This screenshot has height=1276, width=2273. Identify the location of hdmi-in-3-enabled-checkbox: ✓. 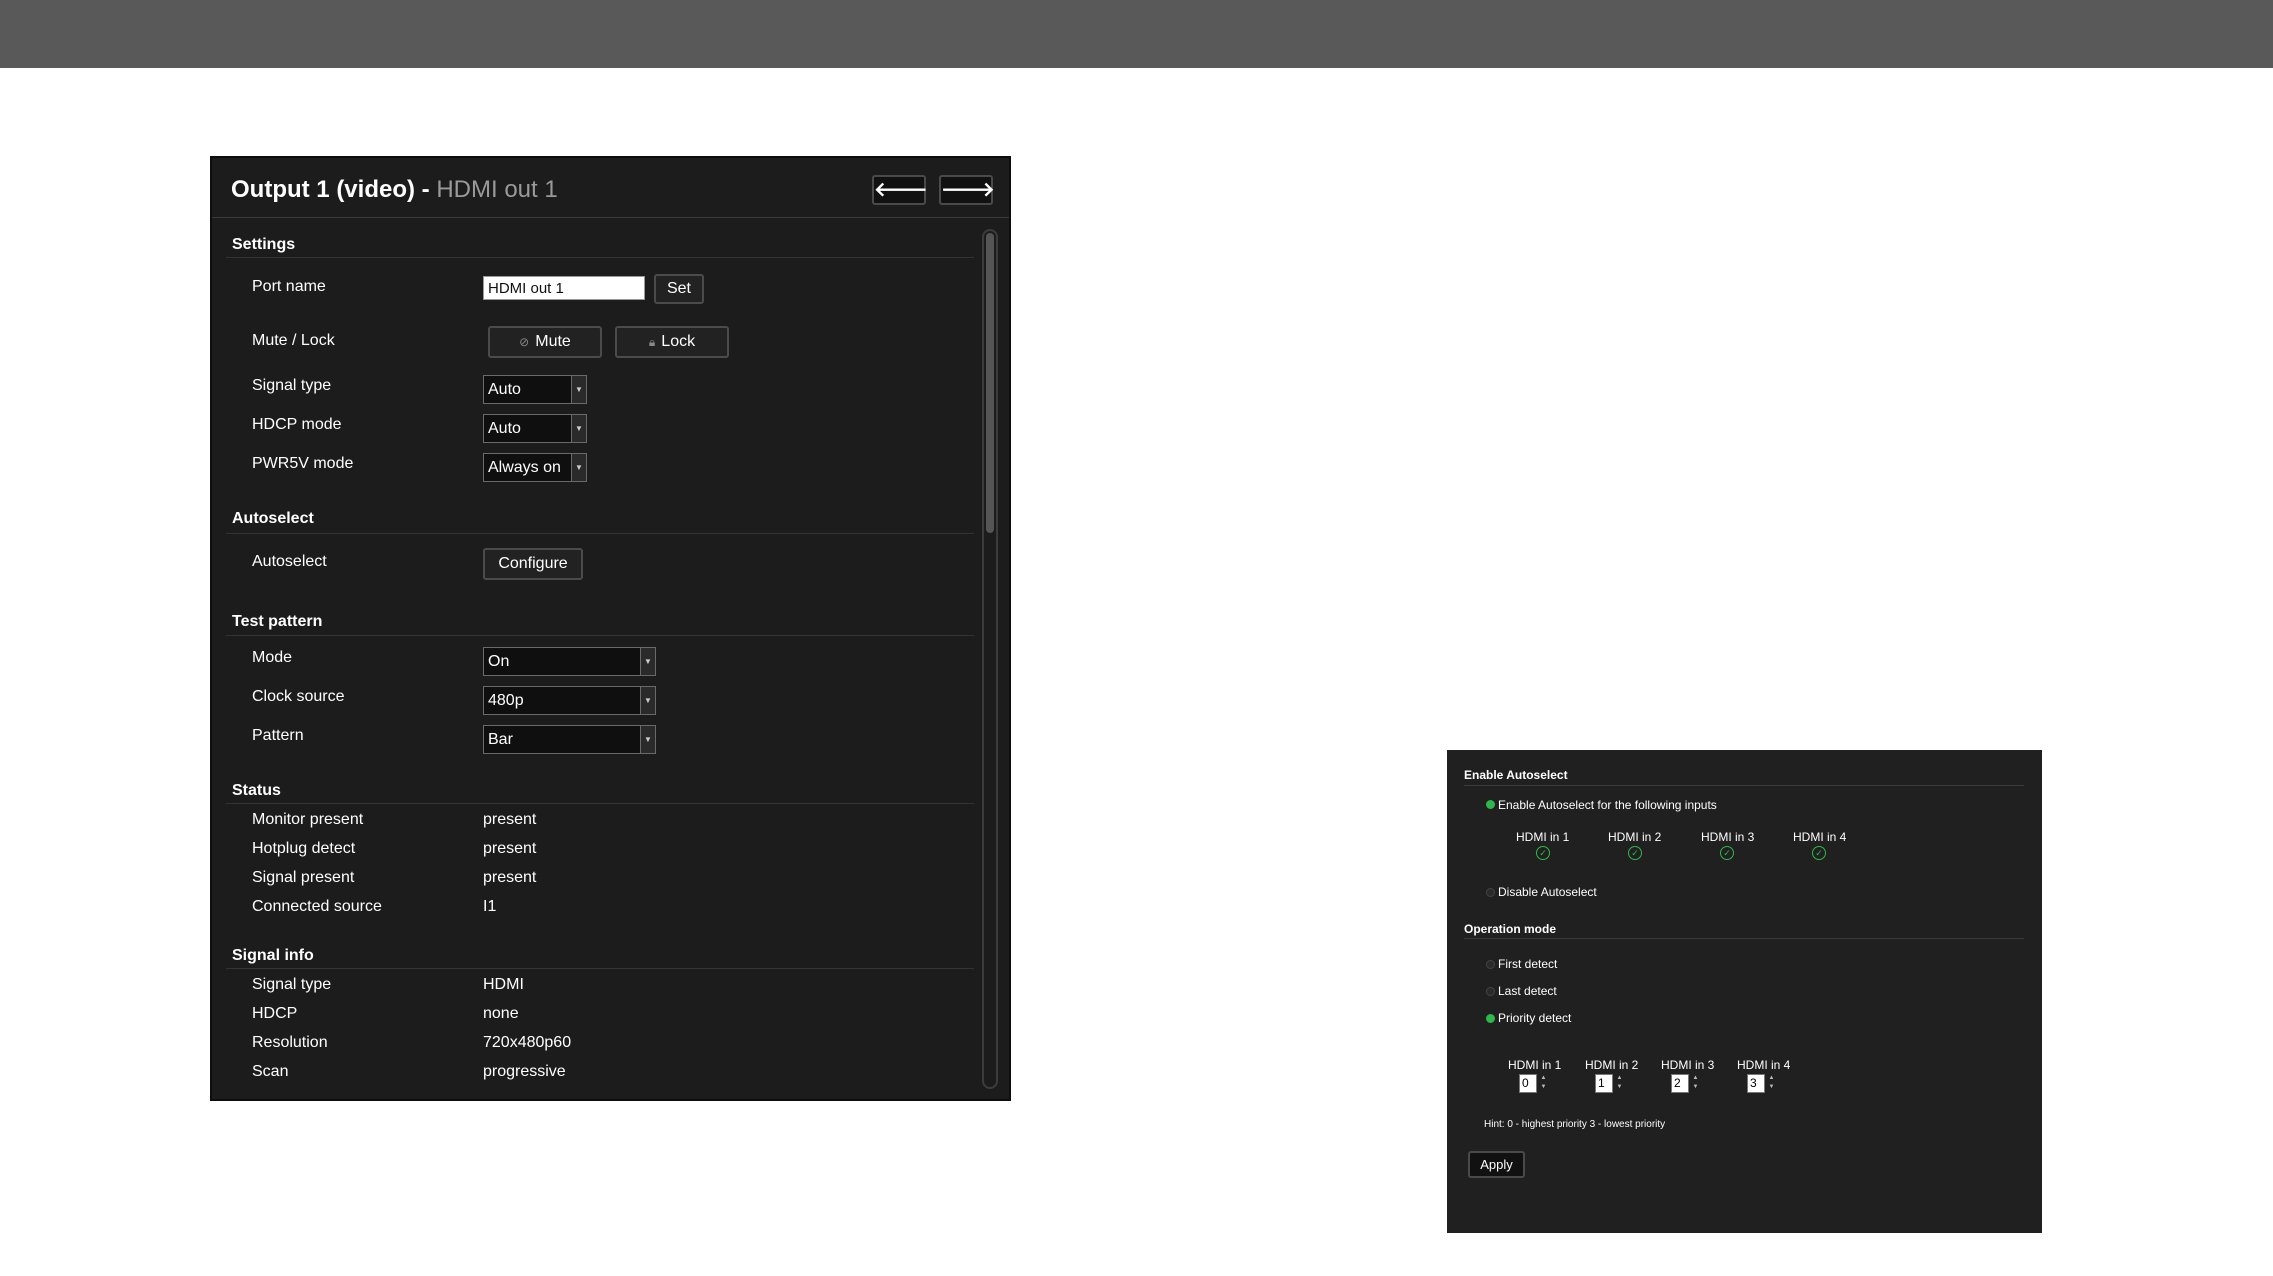
(1727, 853).